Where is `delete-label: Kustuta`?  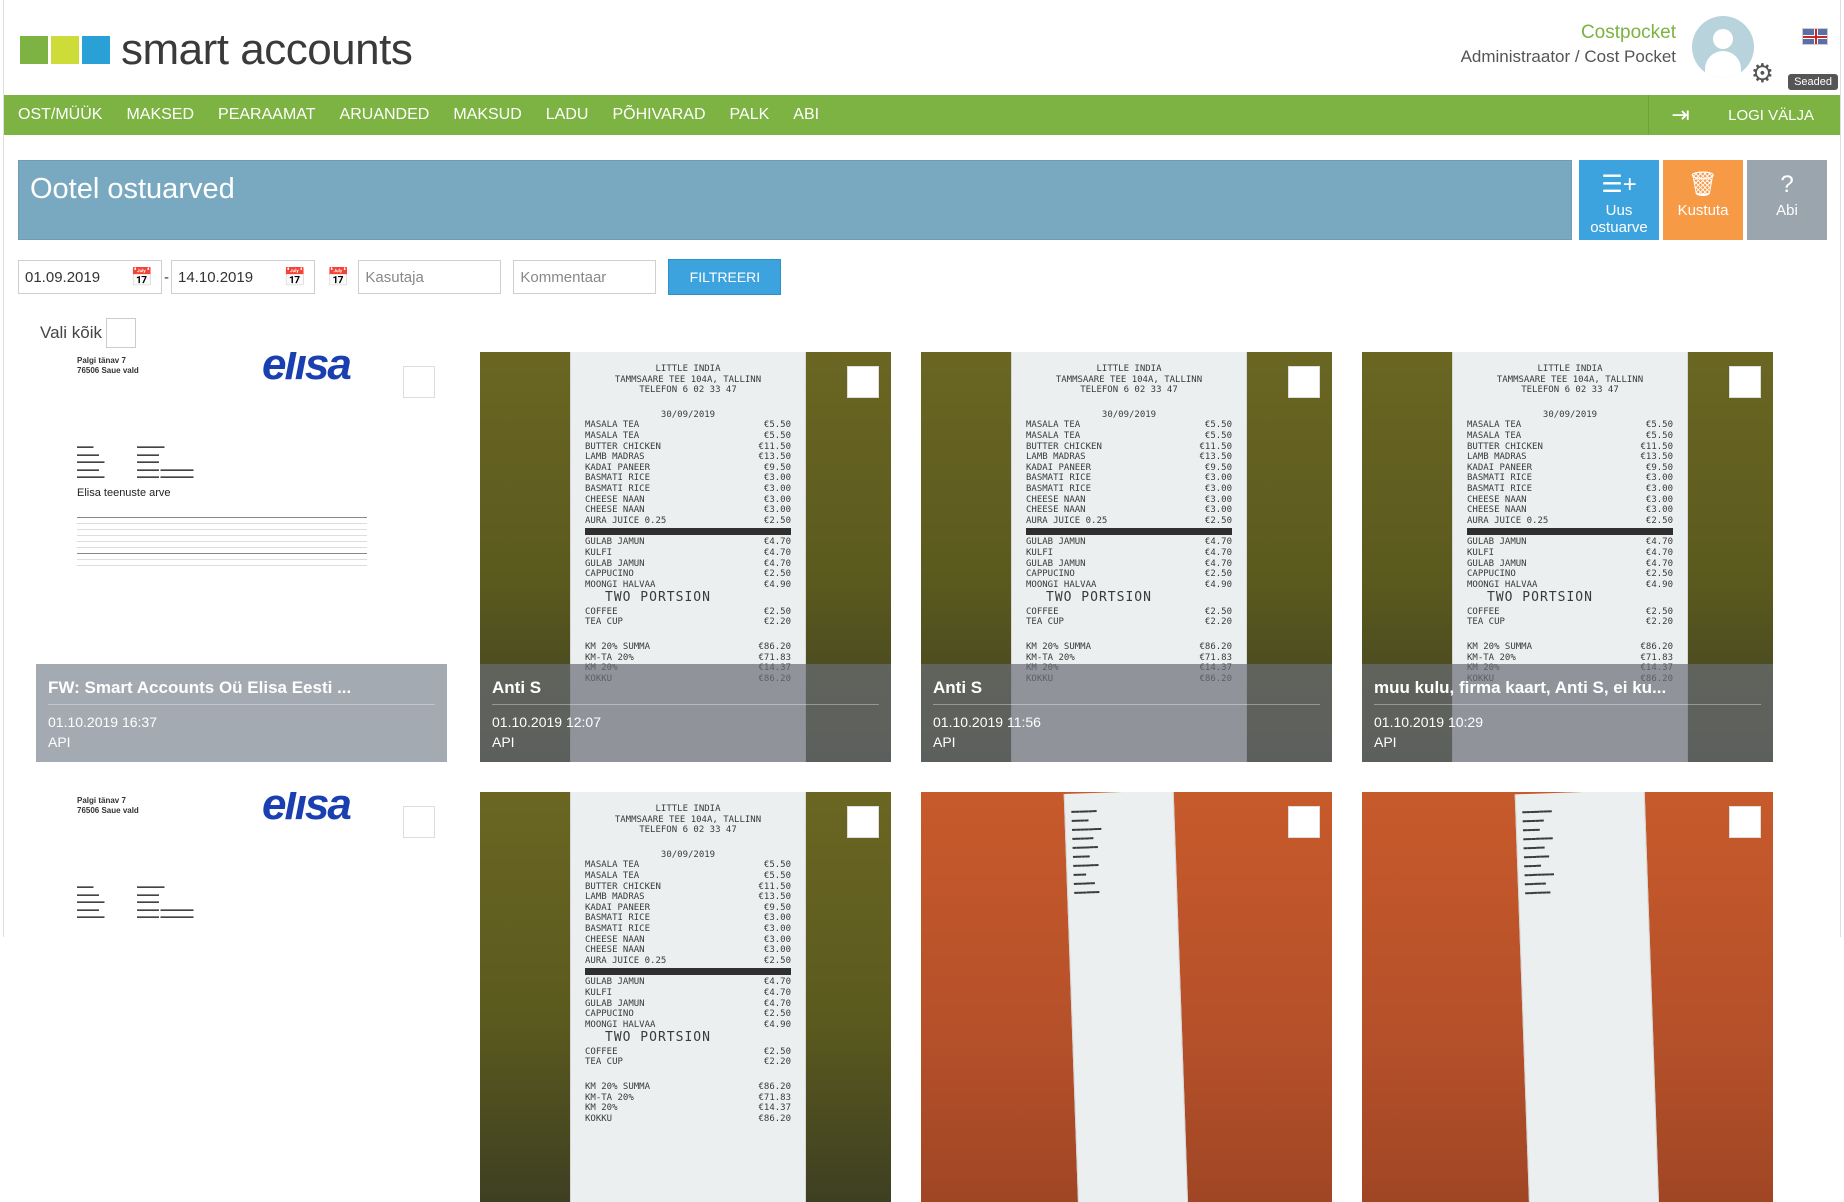 delete-label: Kustuta is located at coordinates (1703, 210).